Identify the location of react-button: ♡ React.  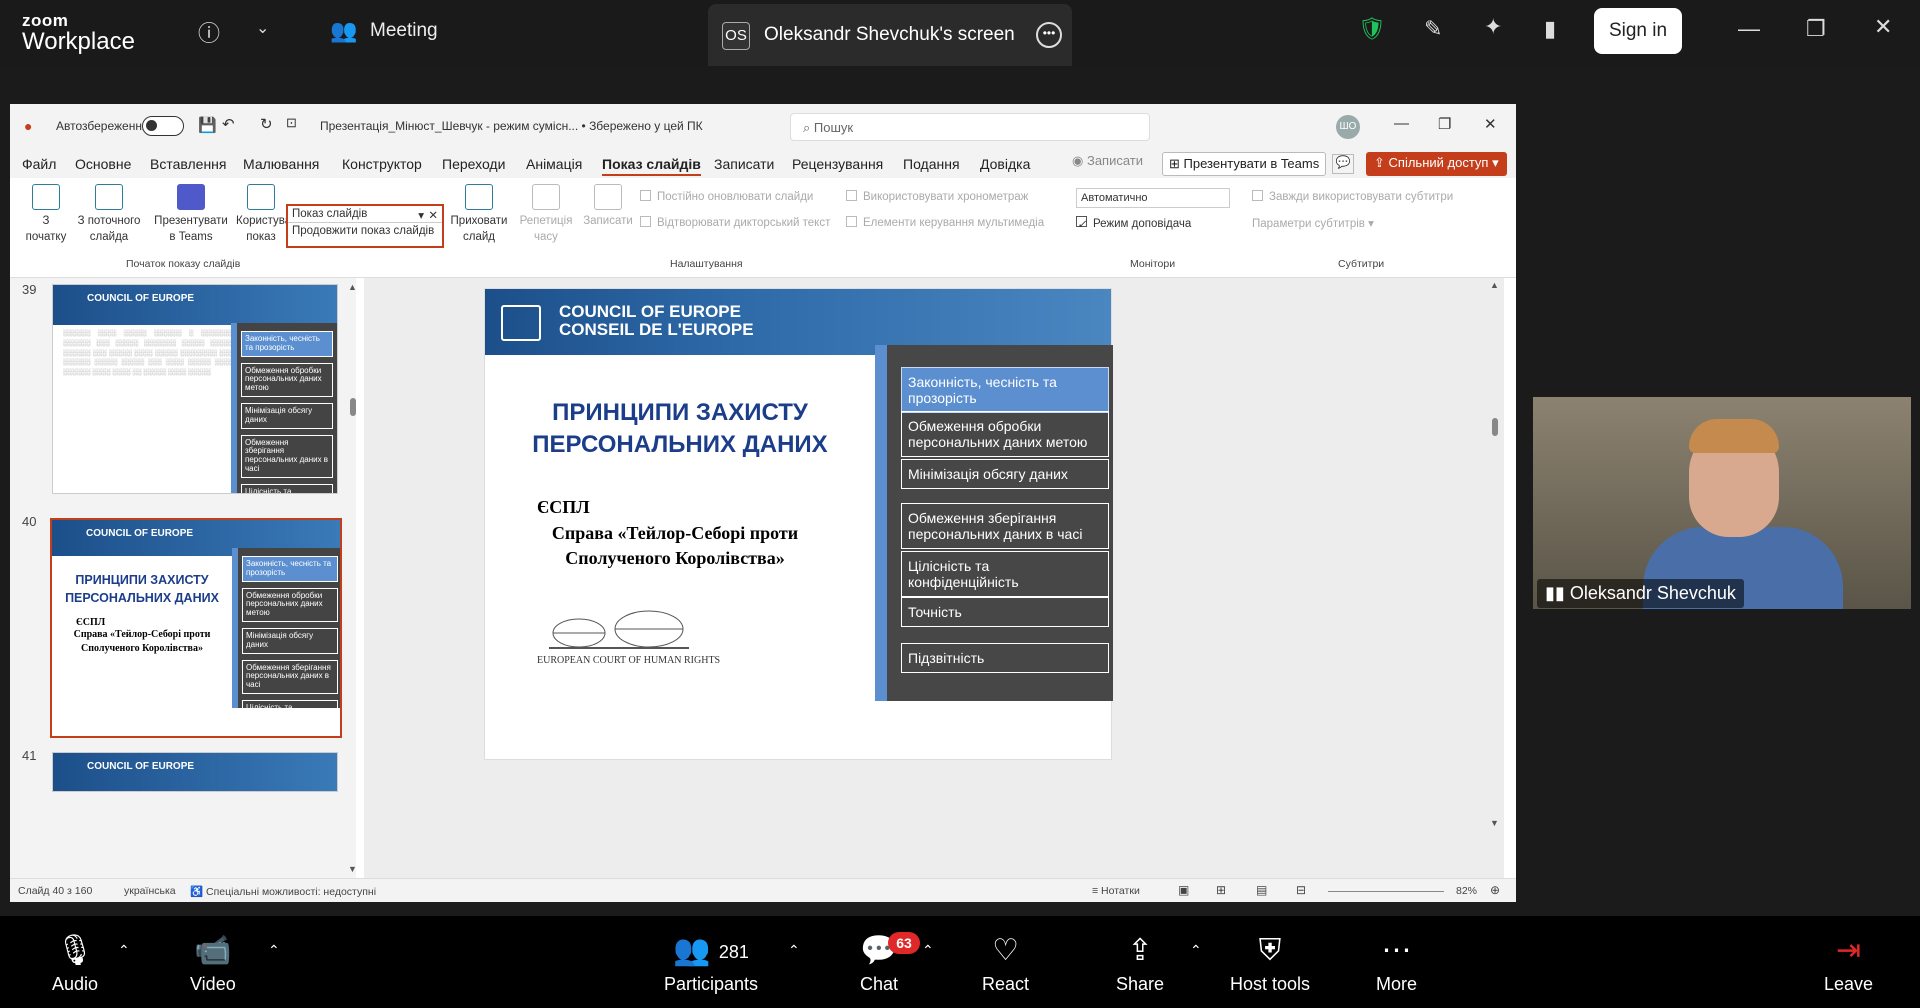
(1005, 964).